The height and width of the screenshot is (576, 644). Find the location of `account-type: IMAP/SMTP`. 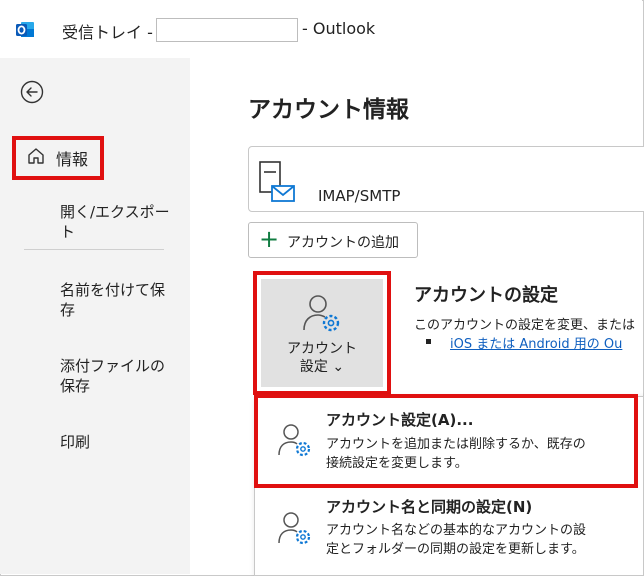

account-type: IMAP/SMTP is located at coordinates (359, 196).